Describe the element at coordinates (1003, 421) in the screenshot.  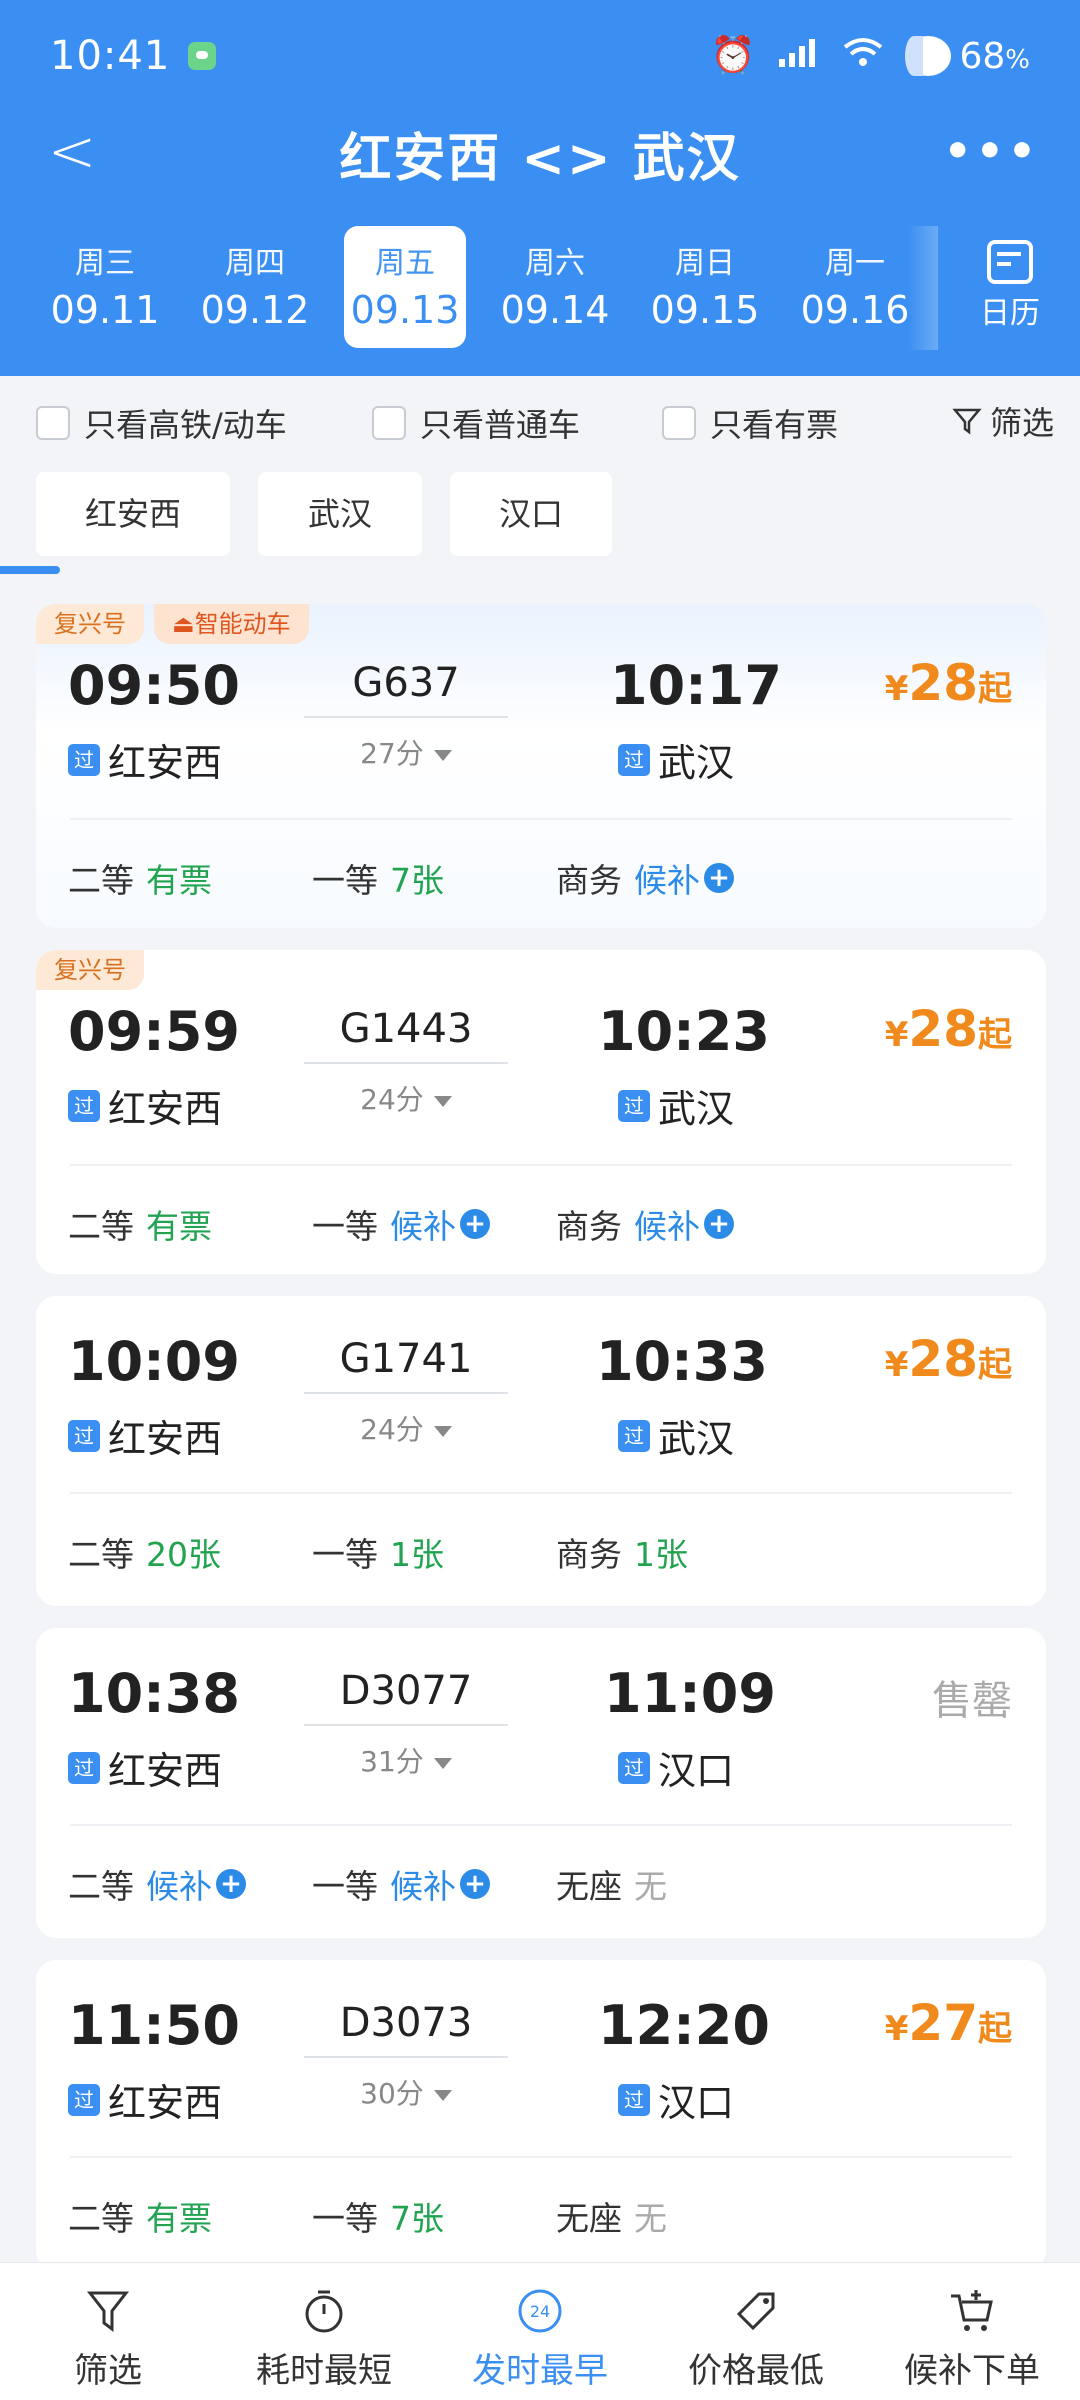
I see `filter-button: 筛选` at that location.